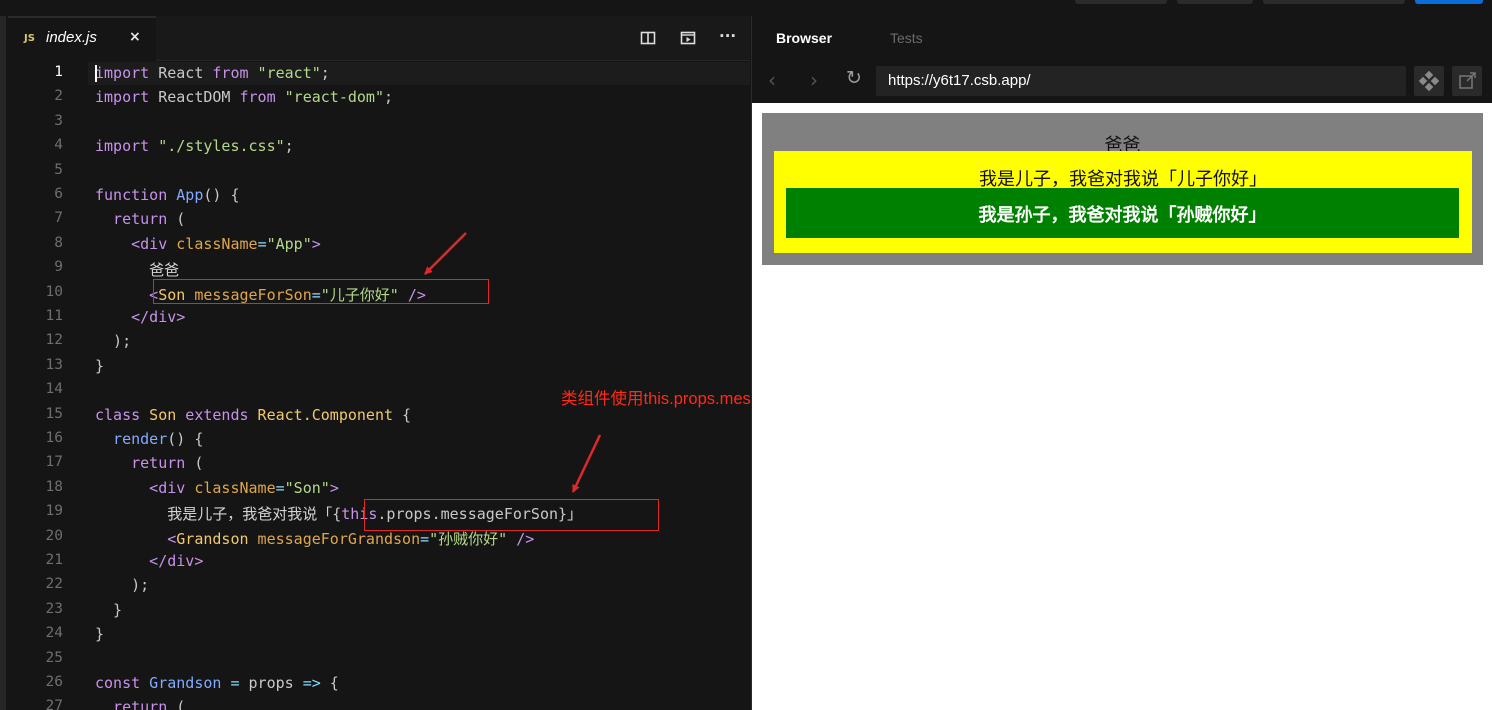 Image resolution: width=1492 pixels, height=710 pixels. I want to click on close-icon: ×, so click(135, 37).